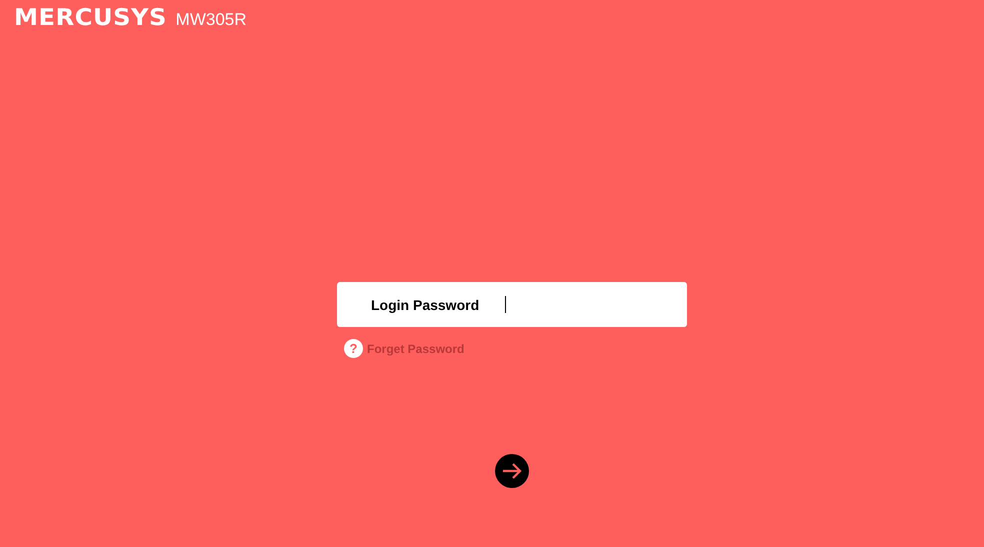 This screenshot has width=984, height=547. I want to click on forget-password-link: Forget Password, so click(415, 349).